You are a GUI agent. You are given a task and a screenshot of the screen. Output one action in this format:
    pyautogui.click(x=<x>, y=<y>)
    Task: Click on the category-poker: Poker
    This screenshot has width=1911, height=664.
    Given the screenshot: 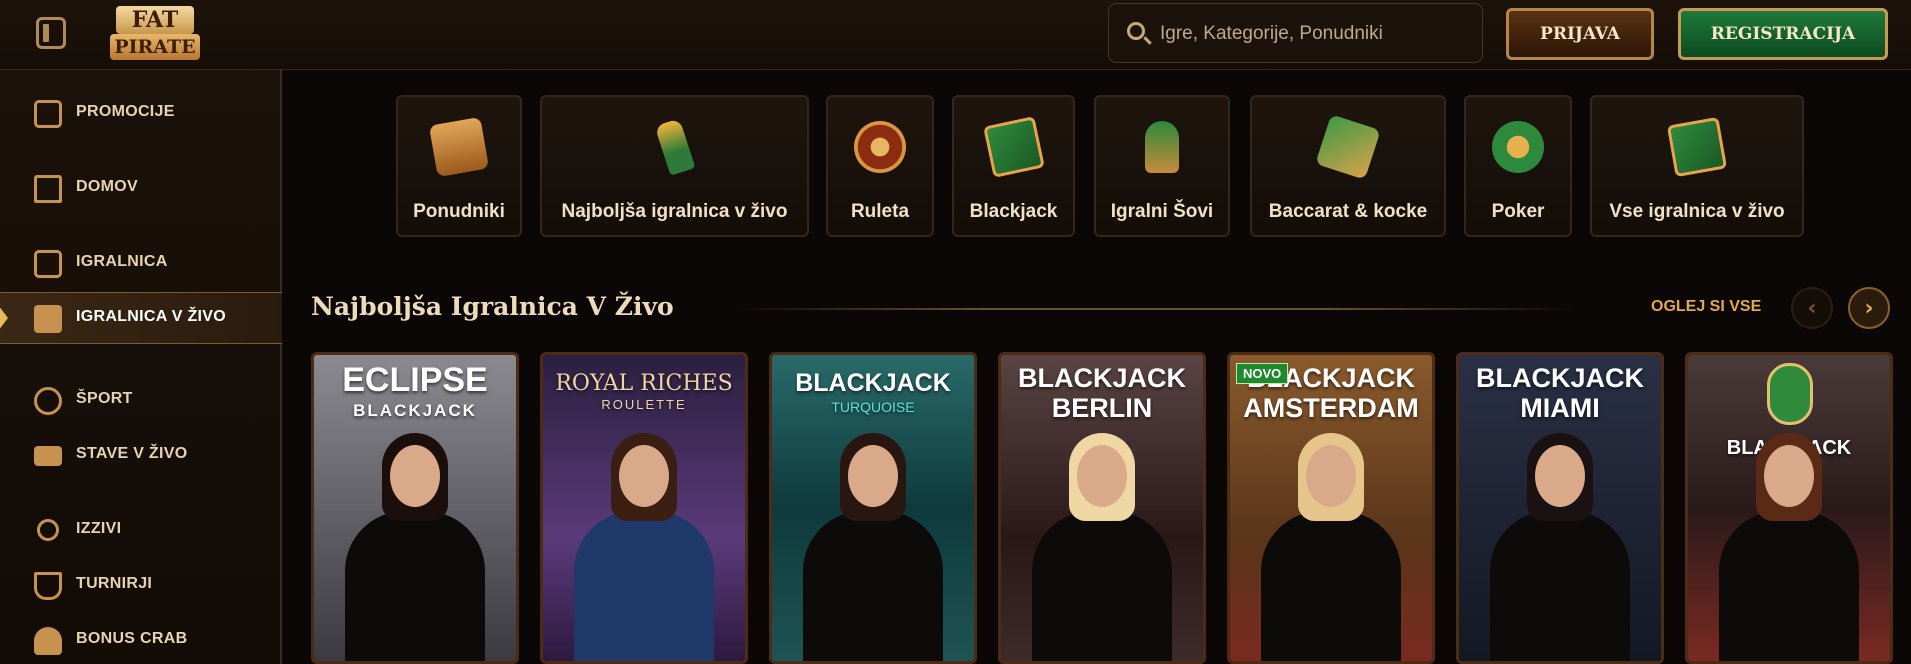 What is the action you would take?
    pyautogui.click(x=1518, y=166)
    